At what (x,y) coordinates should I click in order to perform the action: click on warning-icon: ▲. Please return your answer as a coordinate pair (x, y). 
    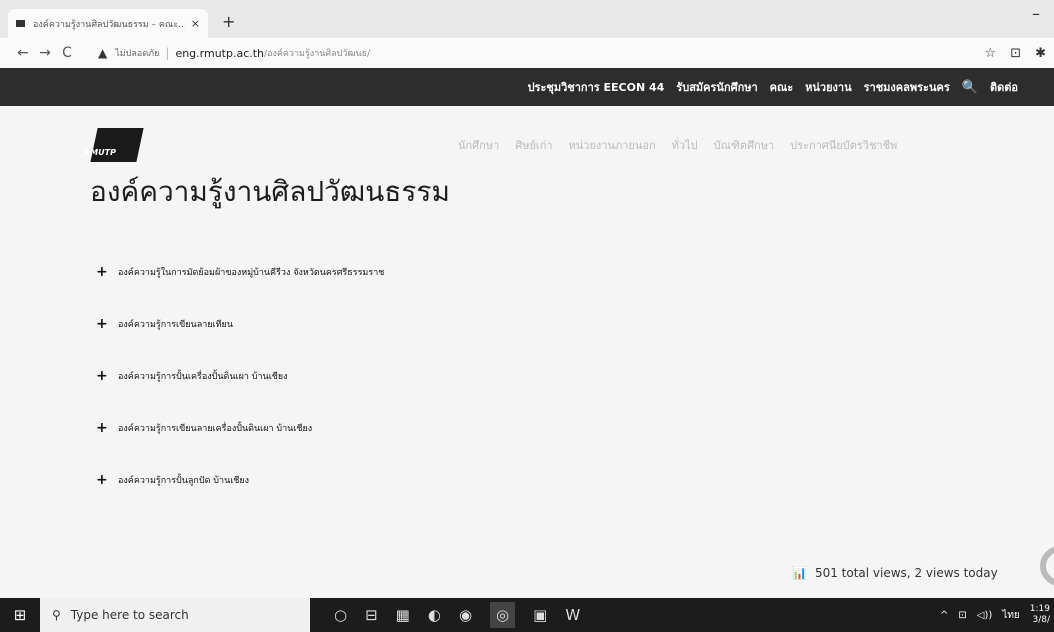
    Looking at the image, I should click on (102, 53).